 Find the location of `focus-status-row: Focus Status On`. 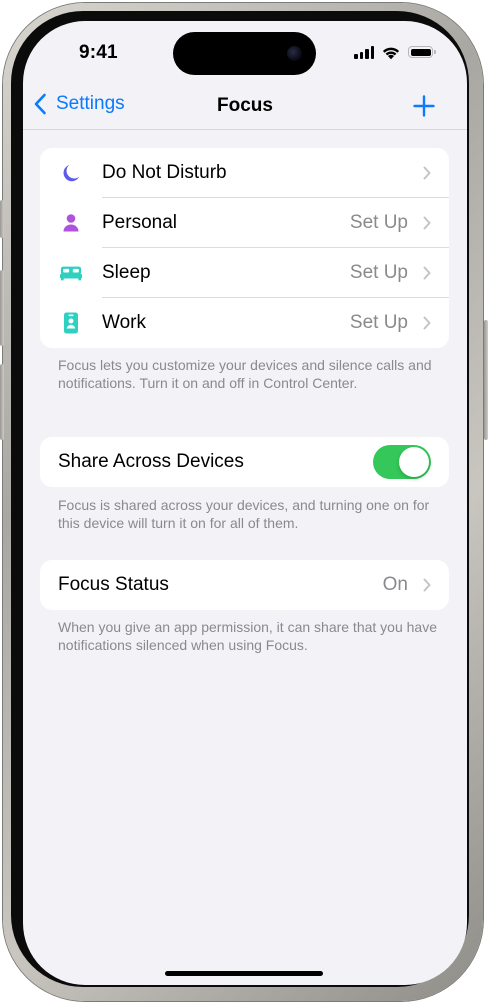

focus-status-row: Focus Status On is located at coordinates (244, 585).